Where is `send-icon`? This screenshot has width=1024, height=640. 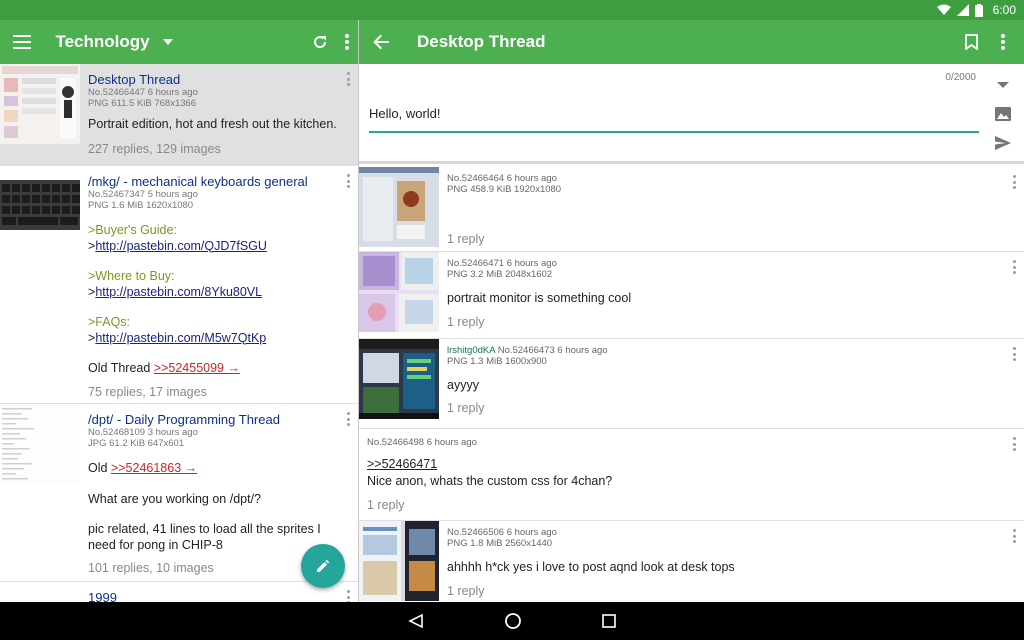 send-icon is located at coordinates (1003, 143).